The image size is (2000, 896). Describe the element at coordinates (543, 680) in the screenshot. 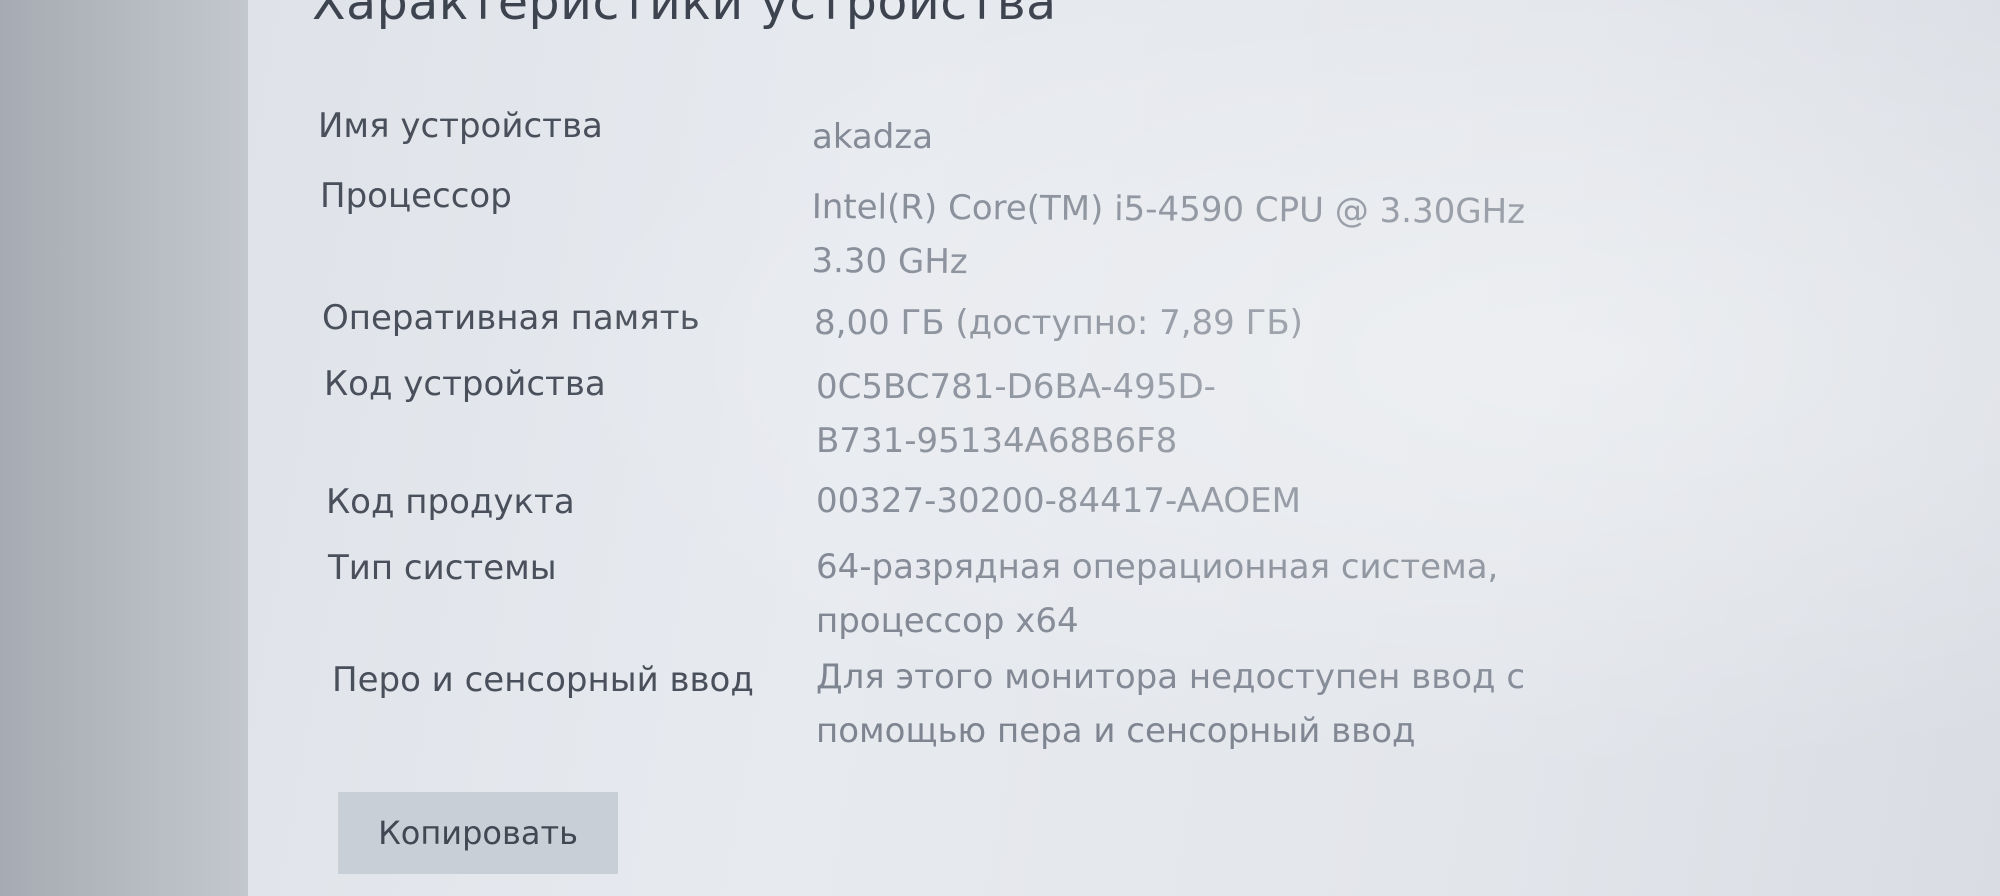

I see `spec-label-pen-touch: Перо и сенсорный ввод` at that location.